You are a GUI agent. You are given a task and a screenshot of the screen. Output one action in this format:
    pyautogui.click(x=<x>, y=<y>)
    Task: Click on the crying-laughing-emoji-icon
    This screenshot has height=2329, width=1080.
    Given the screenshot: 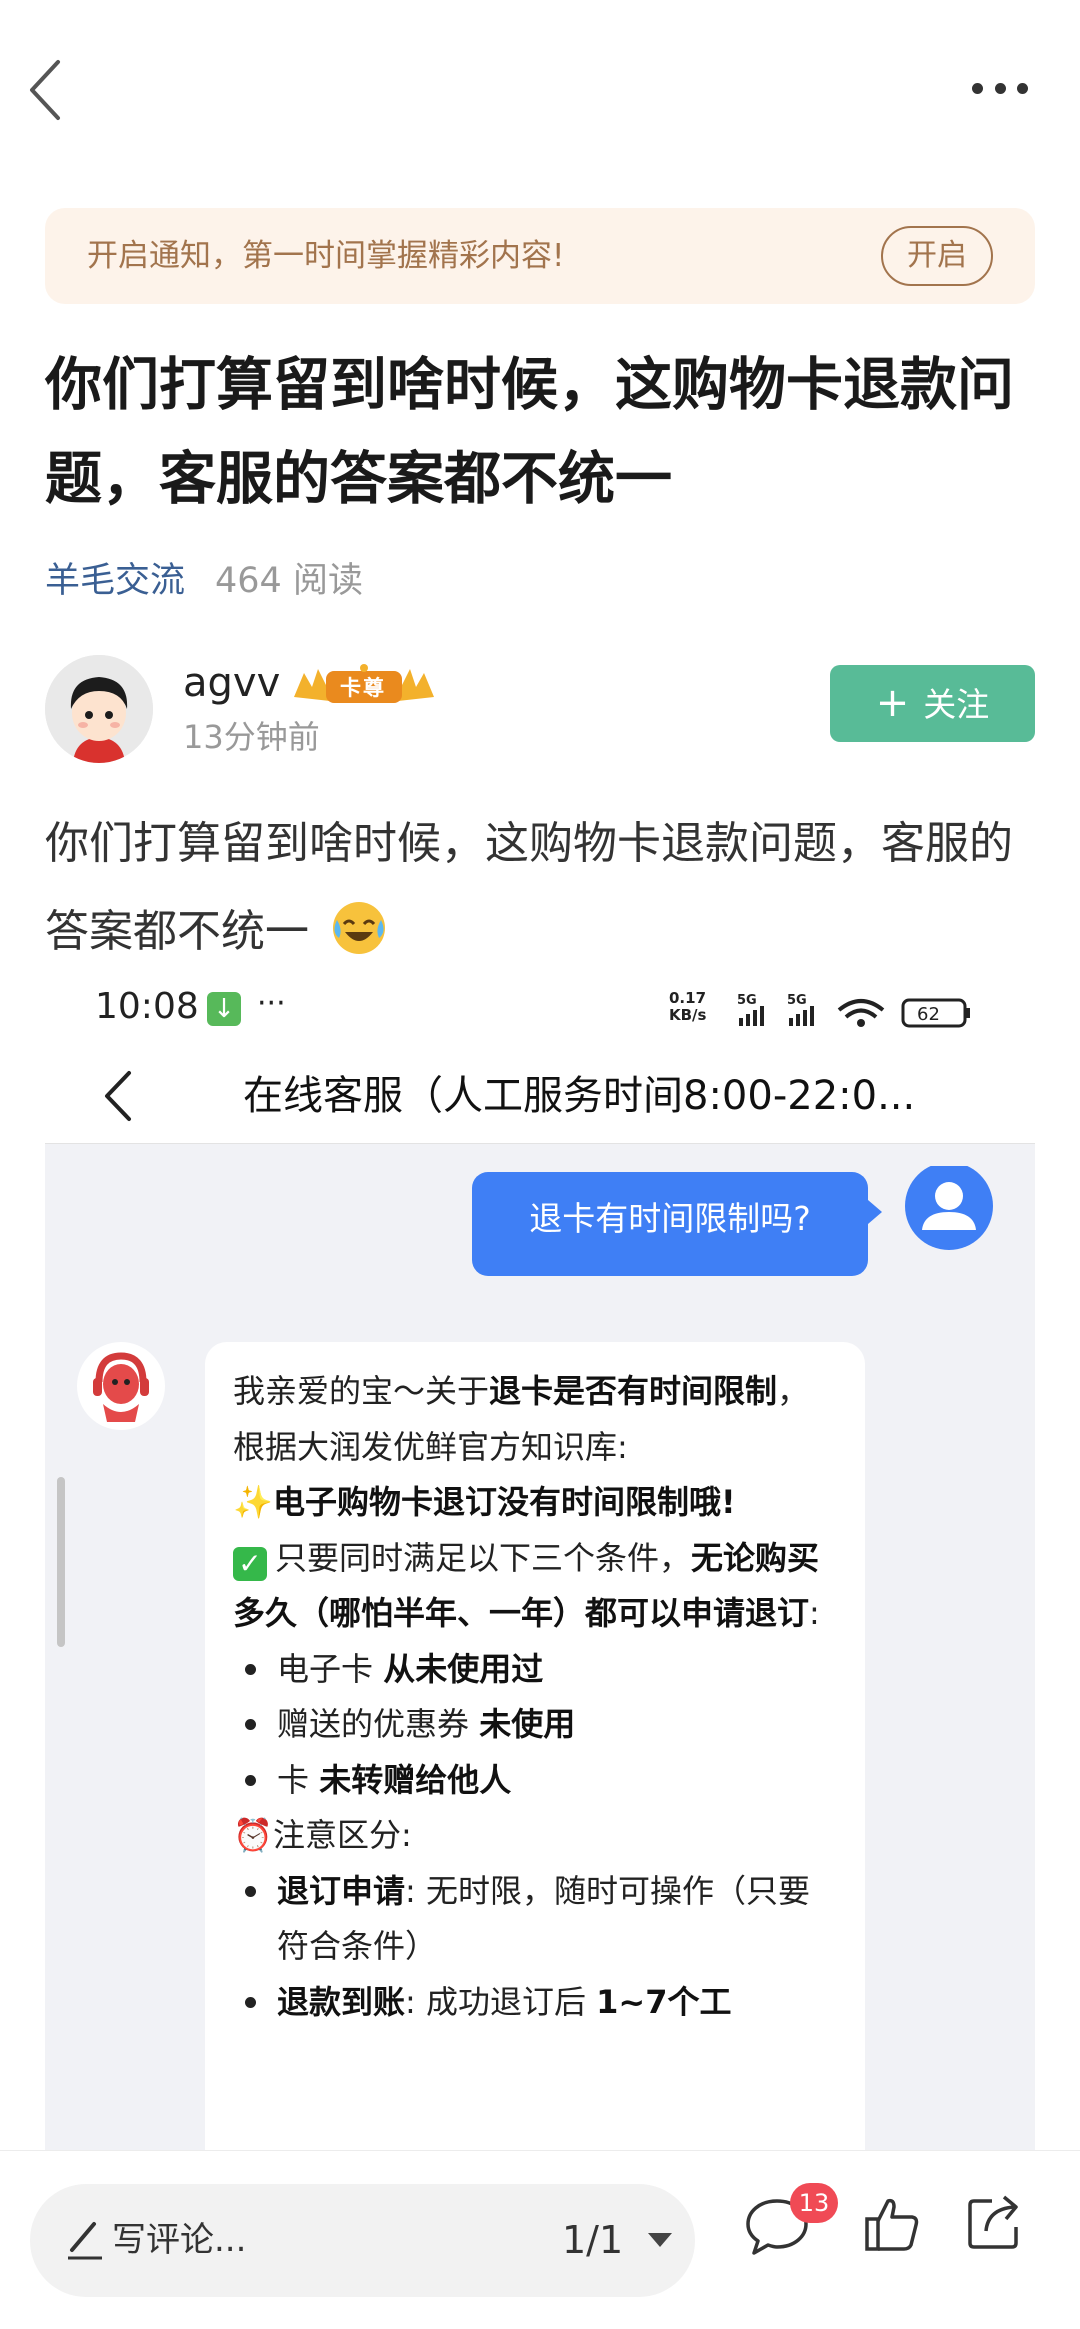 What is the action you would take?
    pyautogui.click(x=359, y=928)
    